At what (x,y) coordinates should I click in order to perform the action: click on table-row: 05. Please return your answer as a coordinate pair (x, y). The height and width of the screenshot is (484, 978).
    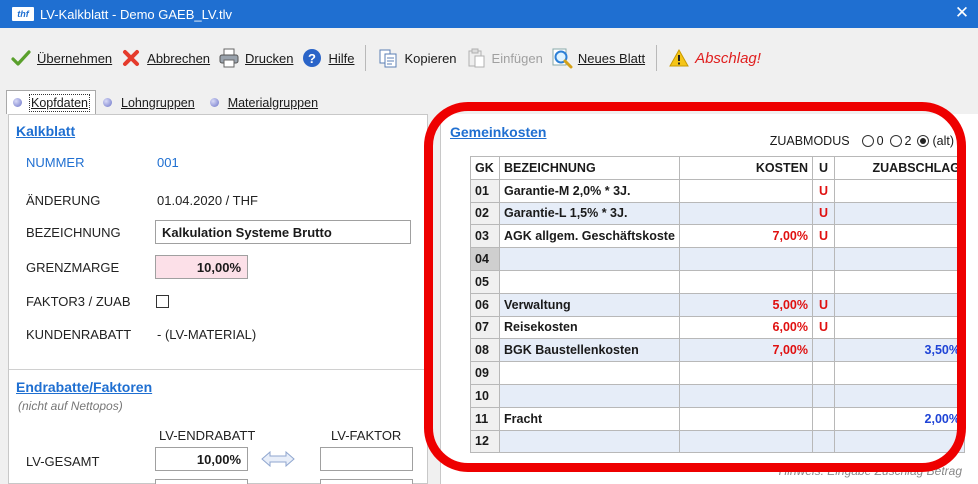
    Looking at the image, I should click on (717, 281).